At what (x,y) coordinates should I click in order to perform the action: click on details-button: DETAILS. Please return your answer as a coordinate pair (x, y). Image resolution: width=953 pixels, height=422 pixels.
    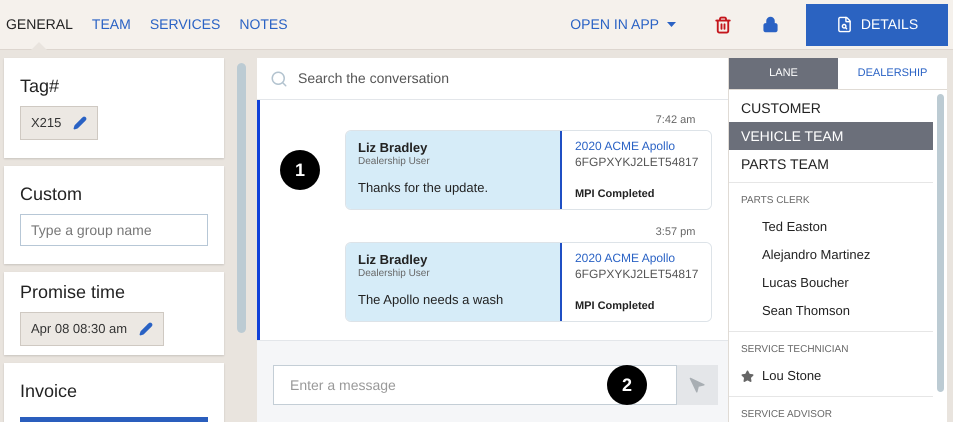
    Looking at the image, I should click on (877, 25).